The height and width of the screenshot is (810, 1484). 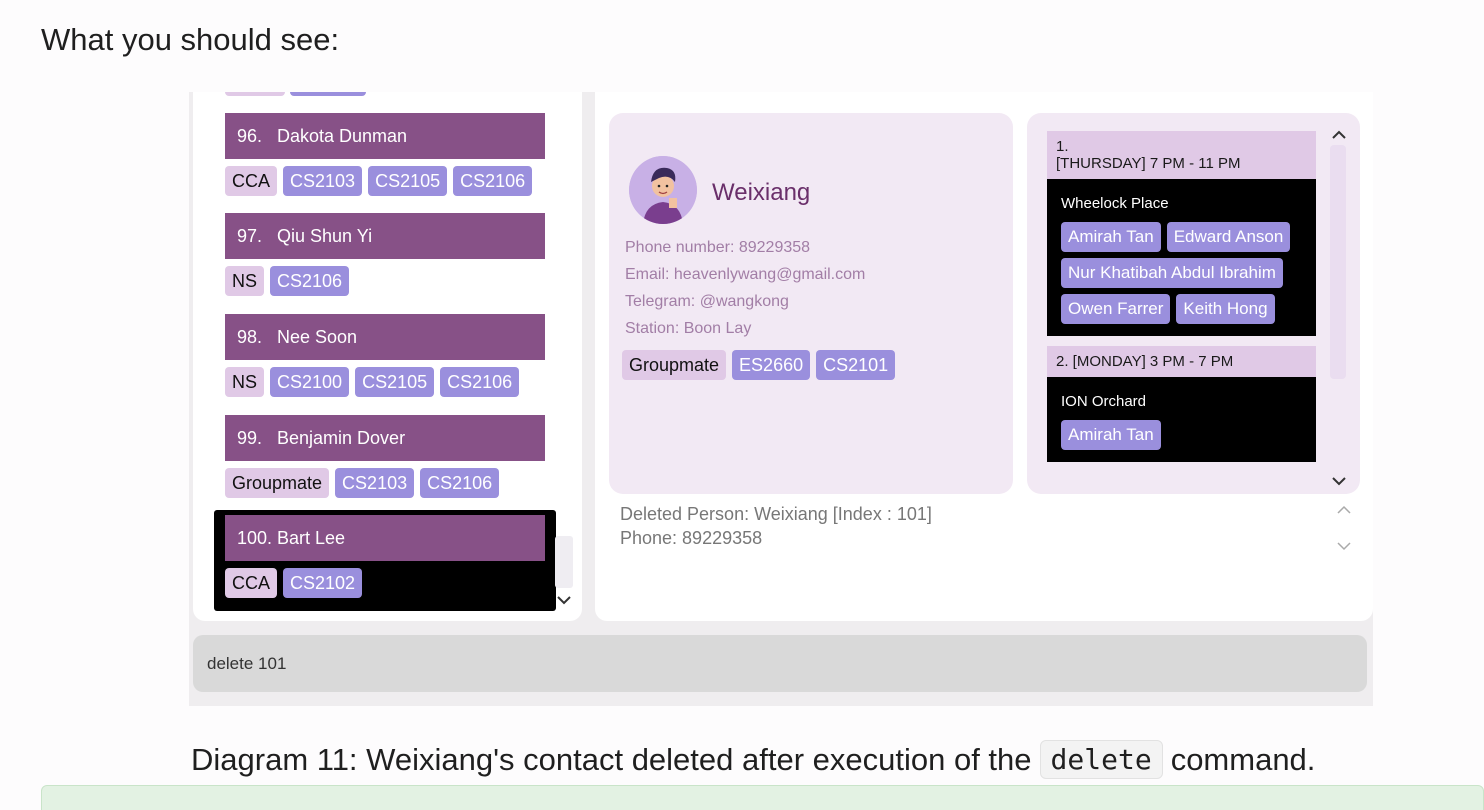 I want to click on person-telegram: Telegram: @wangkong, so click(x=707, y=301).